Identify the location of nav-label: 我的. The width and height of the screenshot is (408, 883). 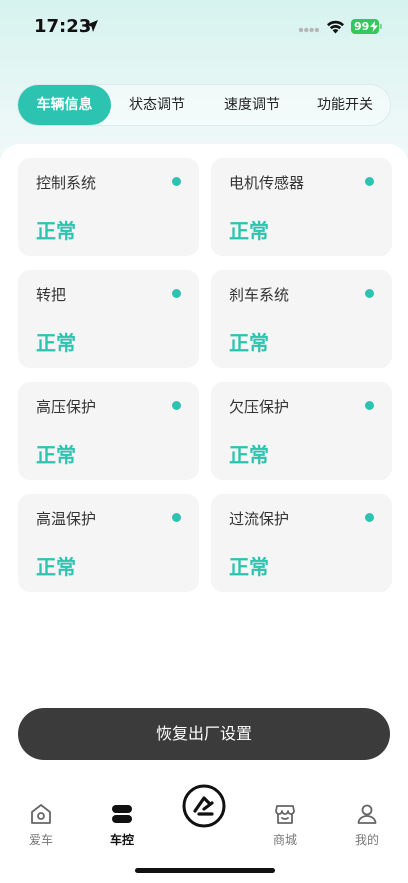
(366, 840).